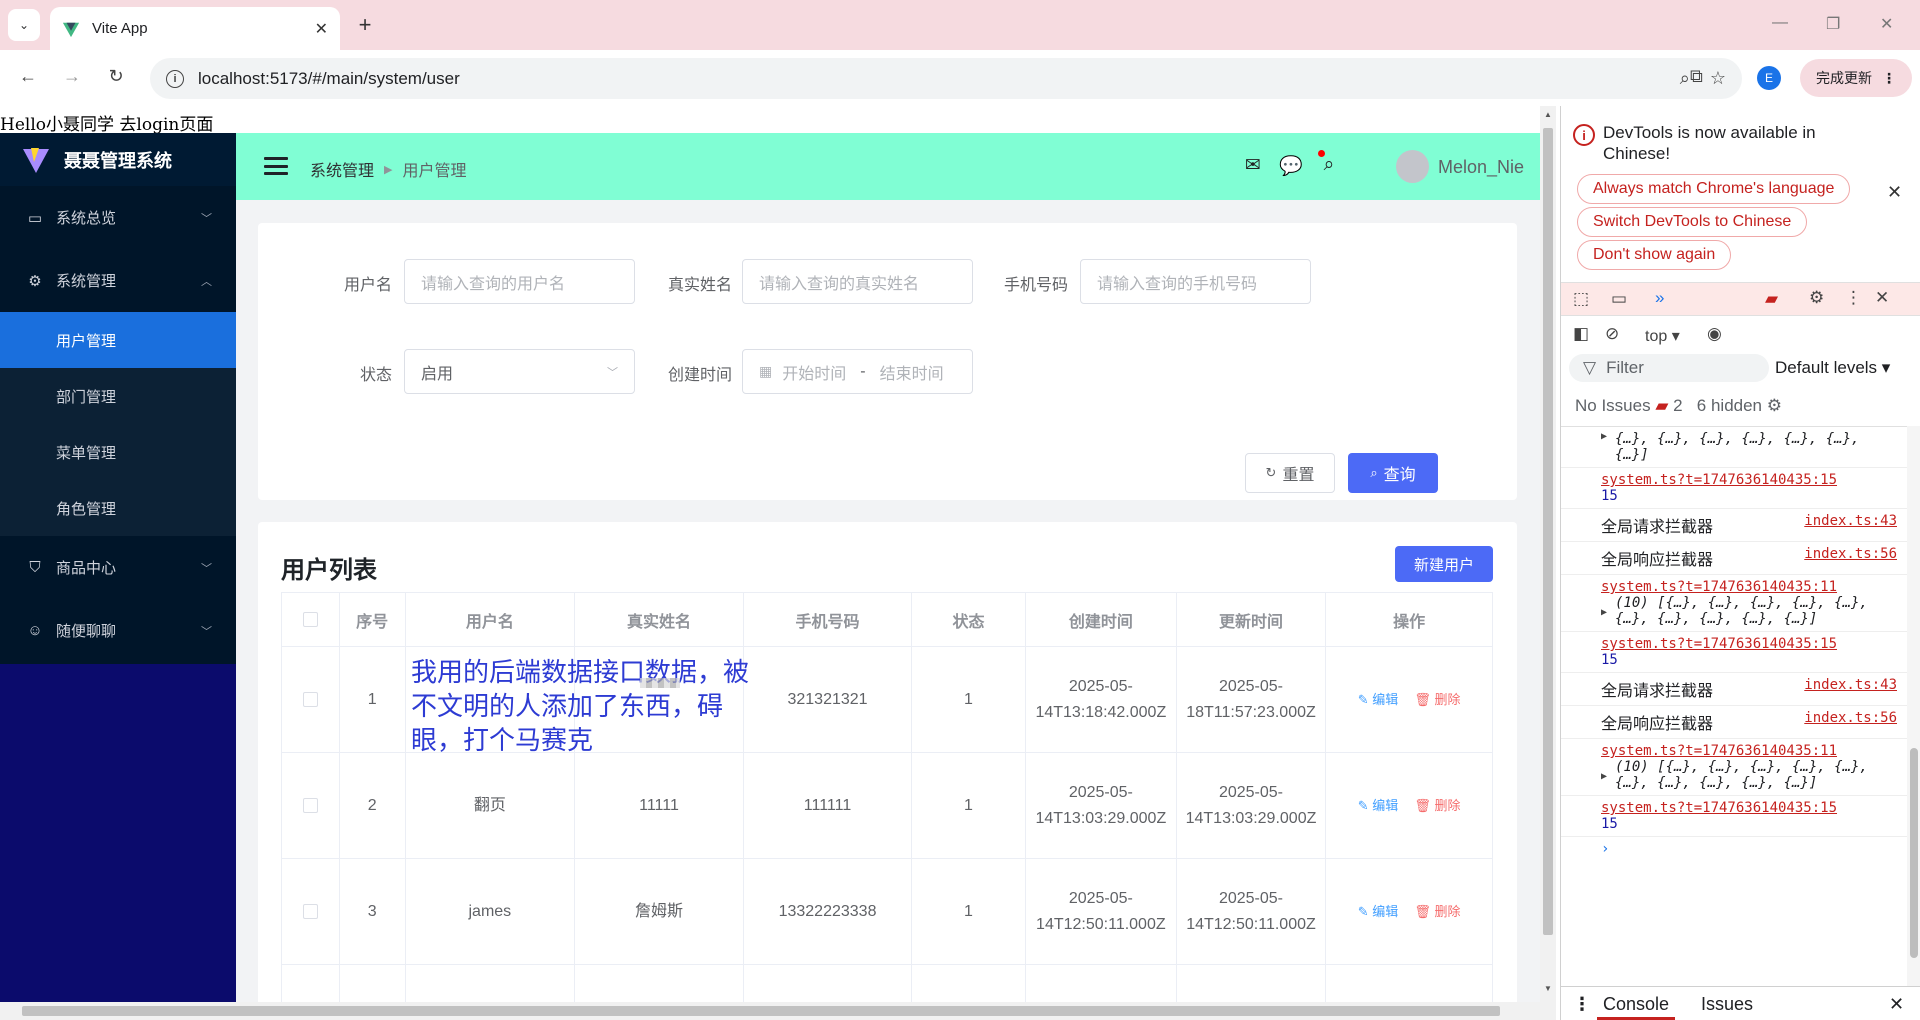 The image size is (1920, 1020). I want to click on mail-icon: ✉, so click(1253, 165).